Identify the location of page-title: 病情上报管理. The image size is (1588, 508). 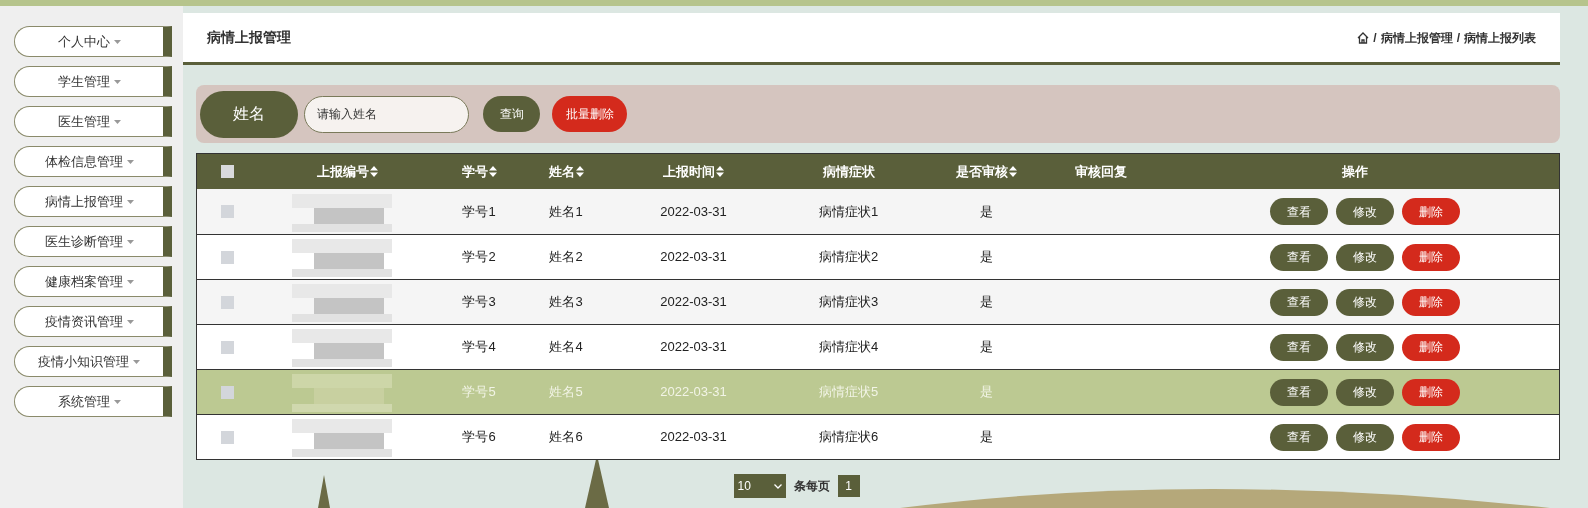
(249, 37).